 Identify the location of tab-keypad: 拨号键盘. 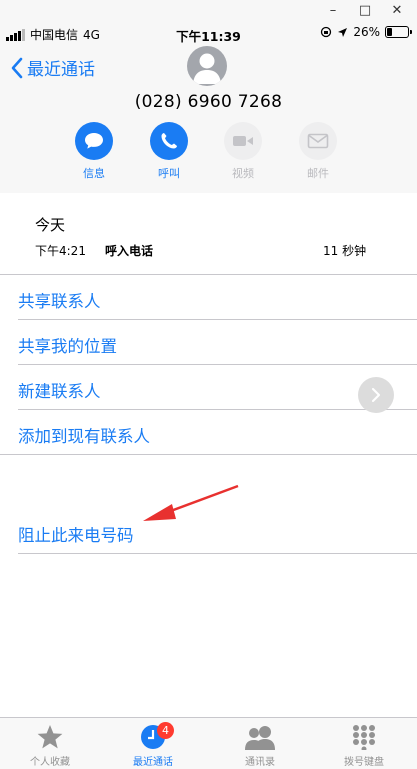
(364, 745).